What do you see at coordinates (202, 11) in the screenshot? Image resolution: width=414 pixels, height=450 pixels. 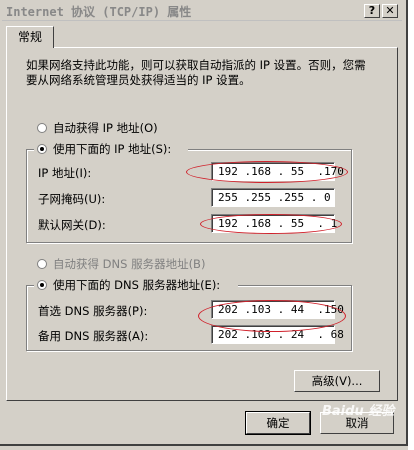 I see `title-bar: Internet 协议 (TCP/IP) 属性 ? ✕` at bounding box center [202, 11].